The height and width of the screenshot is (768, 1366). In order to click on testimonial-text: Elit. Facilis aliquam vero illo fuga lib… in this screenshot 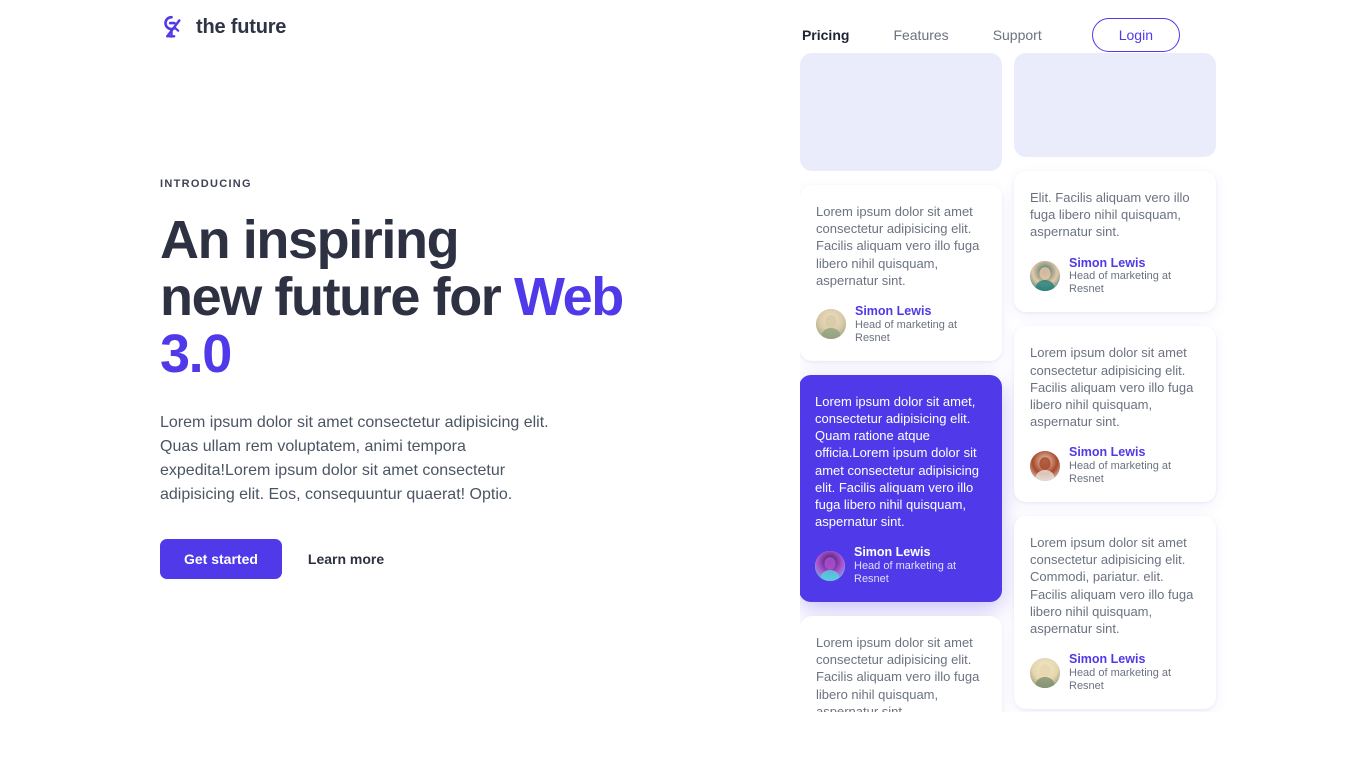, I will do `click(1110, 215)`.